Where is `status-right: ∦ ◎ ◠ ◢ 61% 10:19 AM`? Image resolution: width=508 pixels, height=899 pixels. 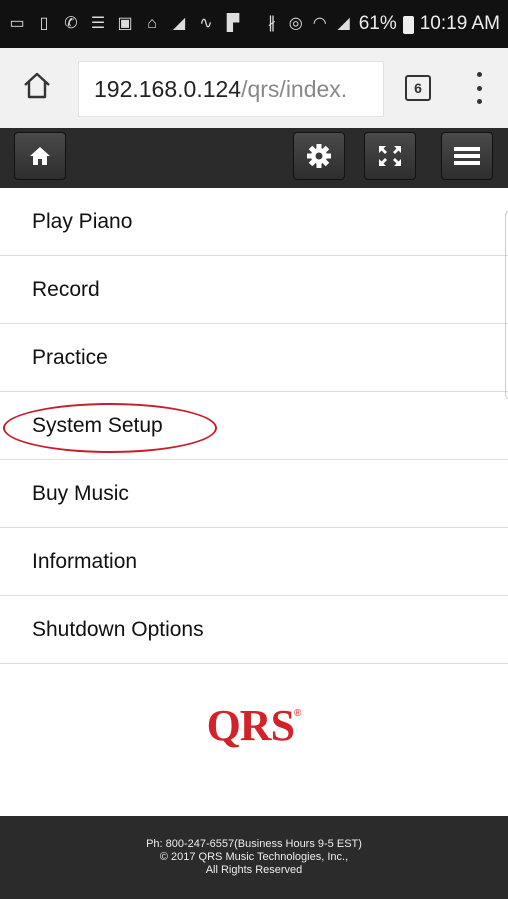 status-right: ∦ ◎ ◠ ◢ 61% 10:19 AM is located at coordinates (381, 24).